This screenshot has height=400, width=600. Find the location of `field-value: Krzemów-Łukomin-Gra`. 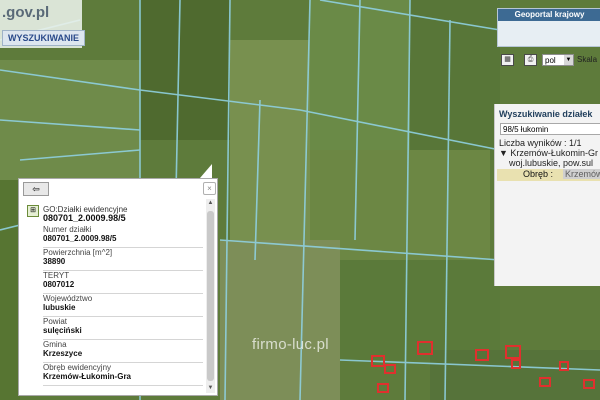

field-value: Krzemów-Łukomin-Gra is located at coordinates (87, 376).